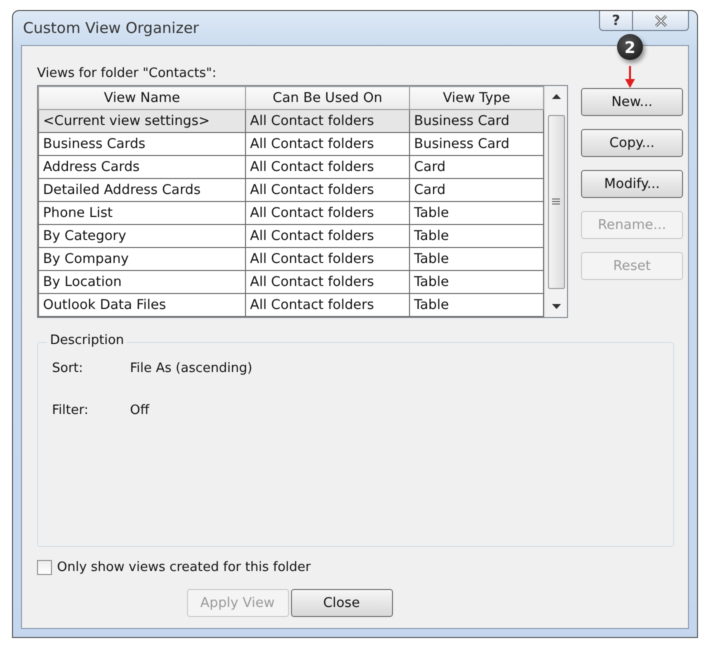 This screenshot has width=710, height=646. Describe the element at coordinates (142, 167) in the screenshot. I see `table-cell: Address Cards` at that location.